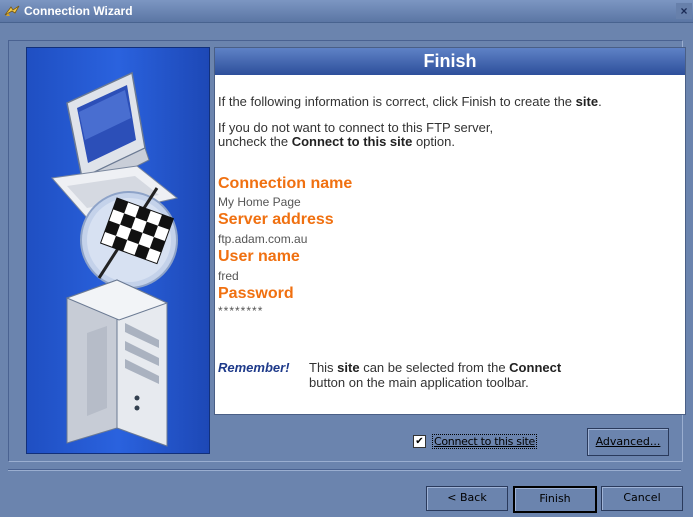 The width and height of the screenshot is (693, 517). What do you see at coordinates (259, 202) in the screenshot?
I see `connection-name-value: My Home Page` at bounding box center [259, 202].